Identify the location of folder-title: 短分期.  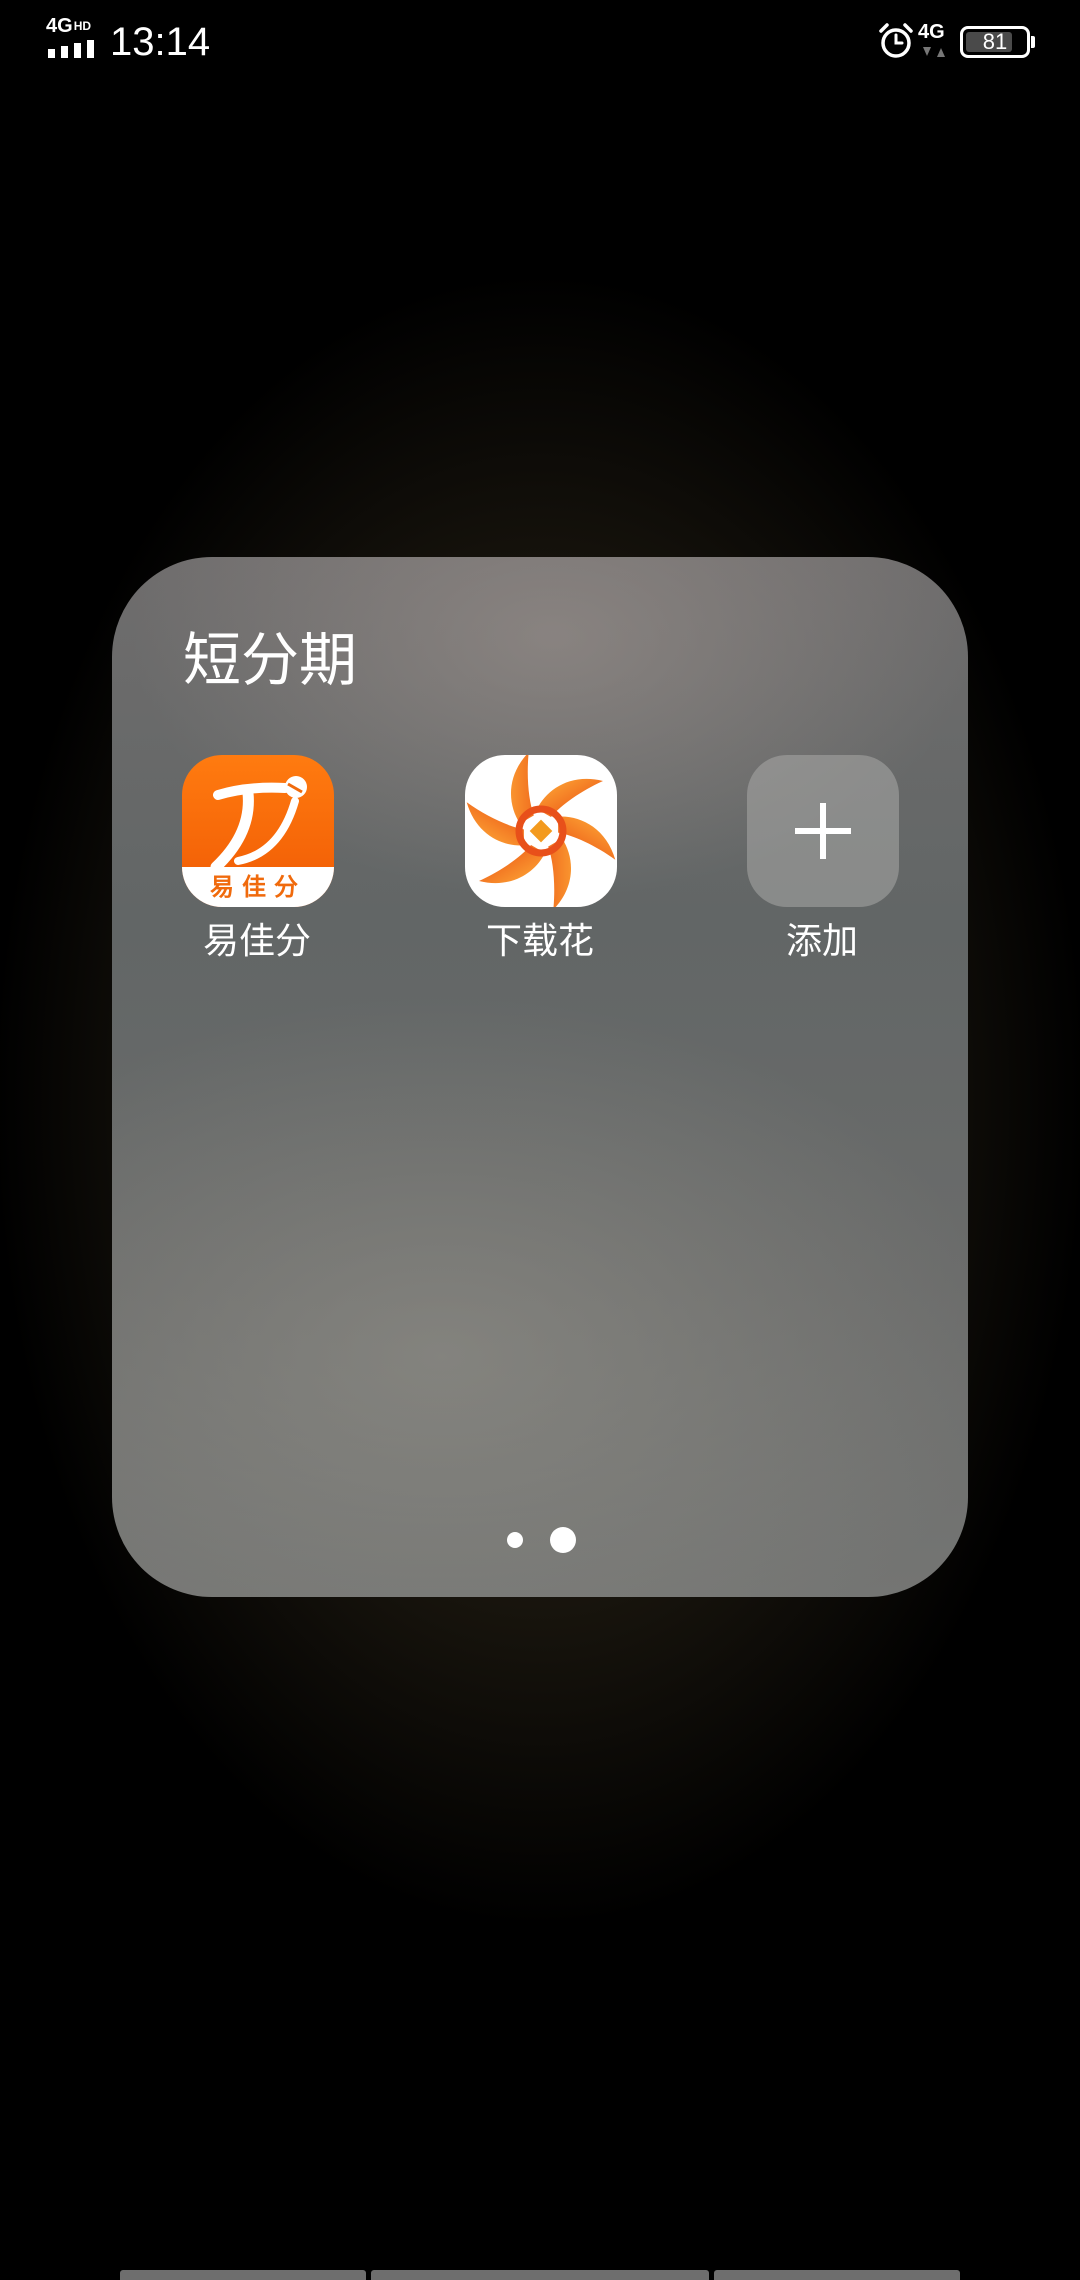
(270, 660).